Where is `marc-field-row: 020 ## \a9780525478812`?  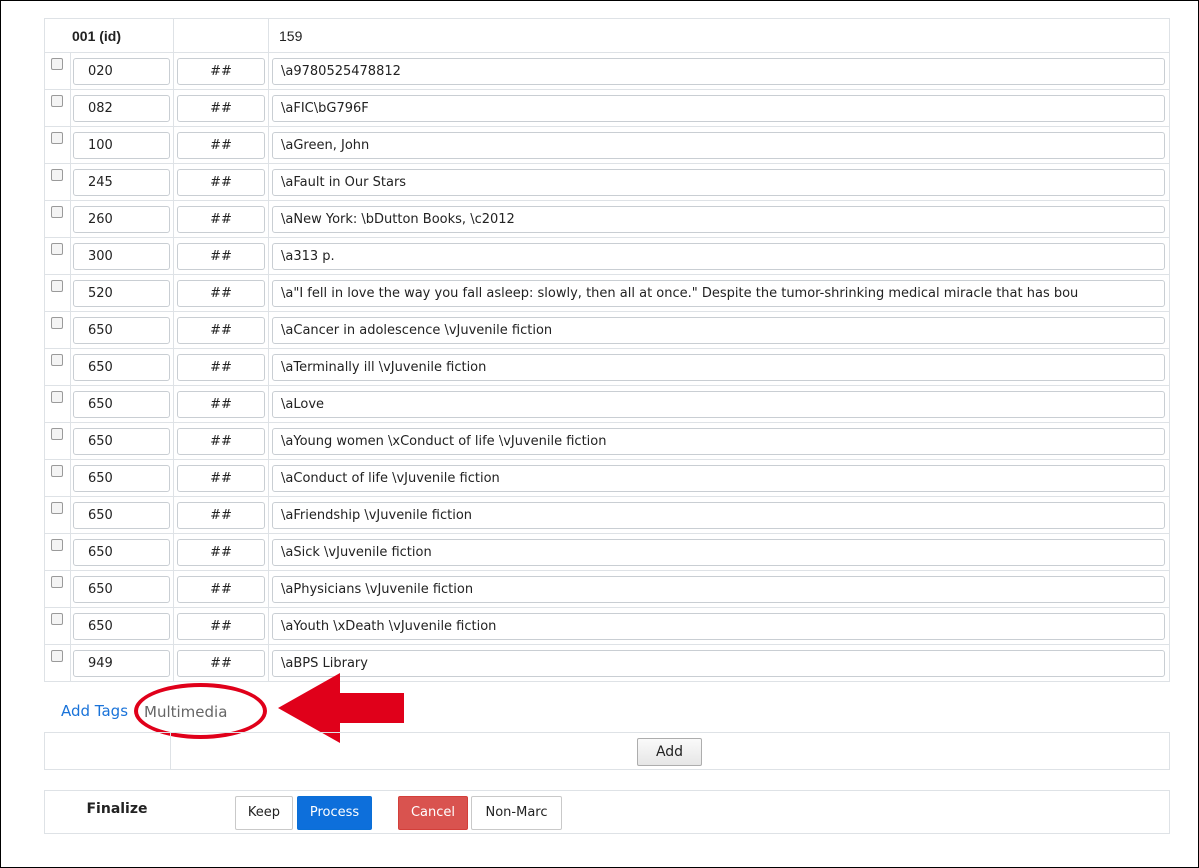 marc-field-row: 020 ## \a9780525478812 is located at coordinates (607, 71).